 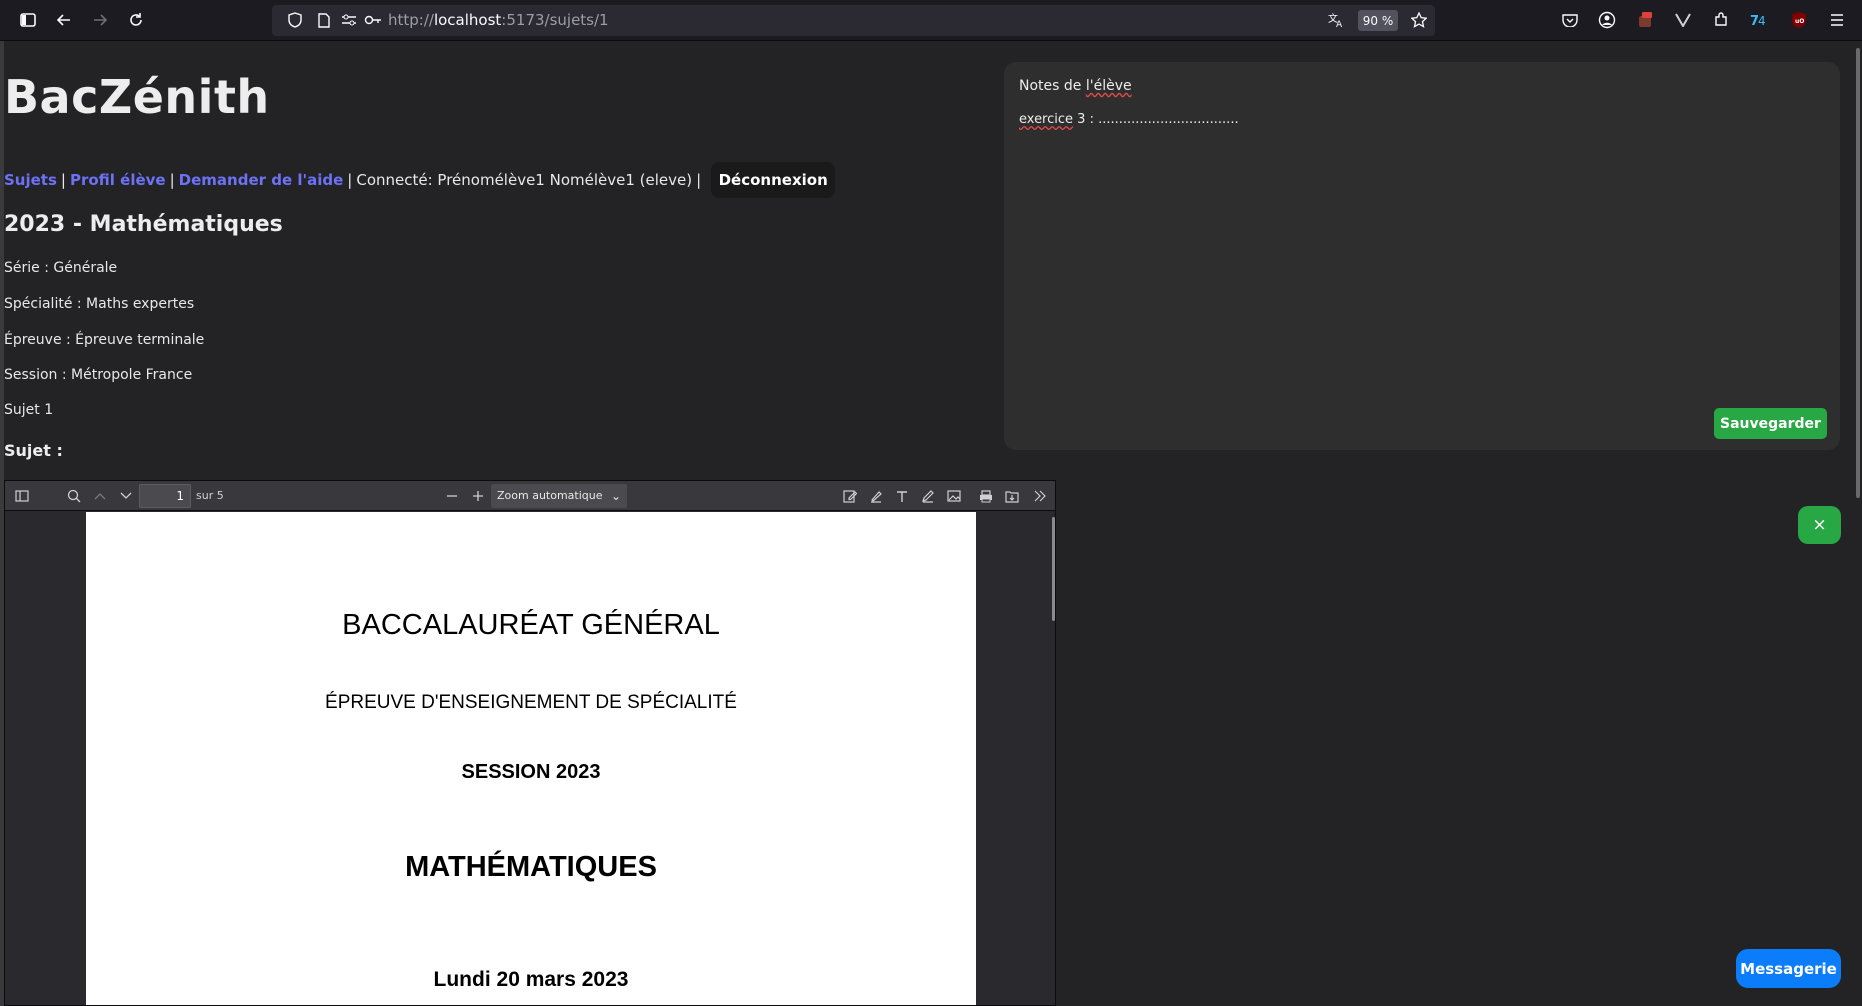 What do you see at coordinates (33, 450) in the screenshot?
I see `subject-pdf-label: Sujet :` at bounding box center [33, 450].